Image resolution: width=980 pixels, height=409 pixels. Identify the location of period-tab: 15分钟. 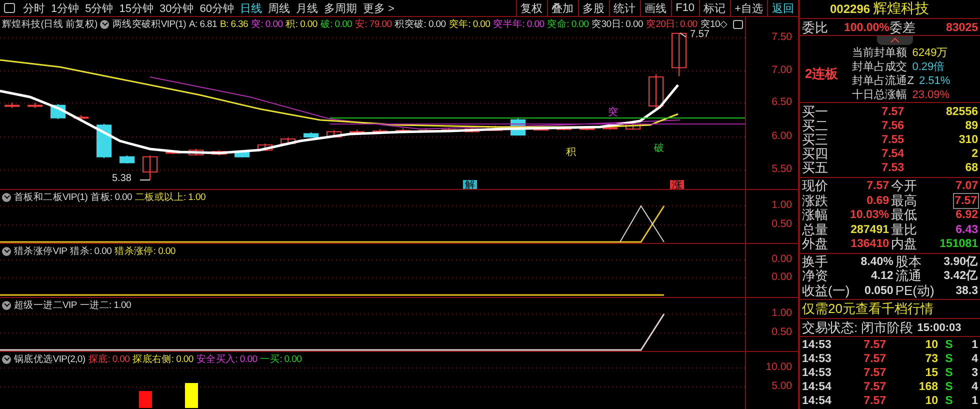
(136, 8).